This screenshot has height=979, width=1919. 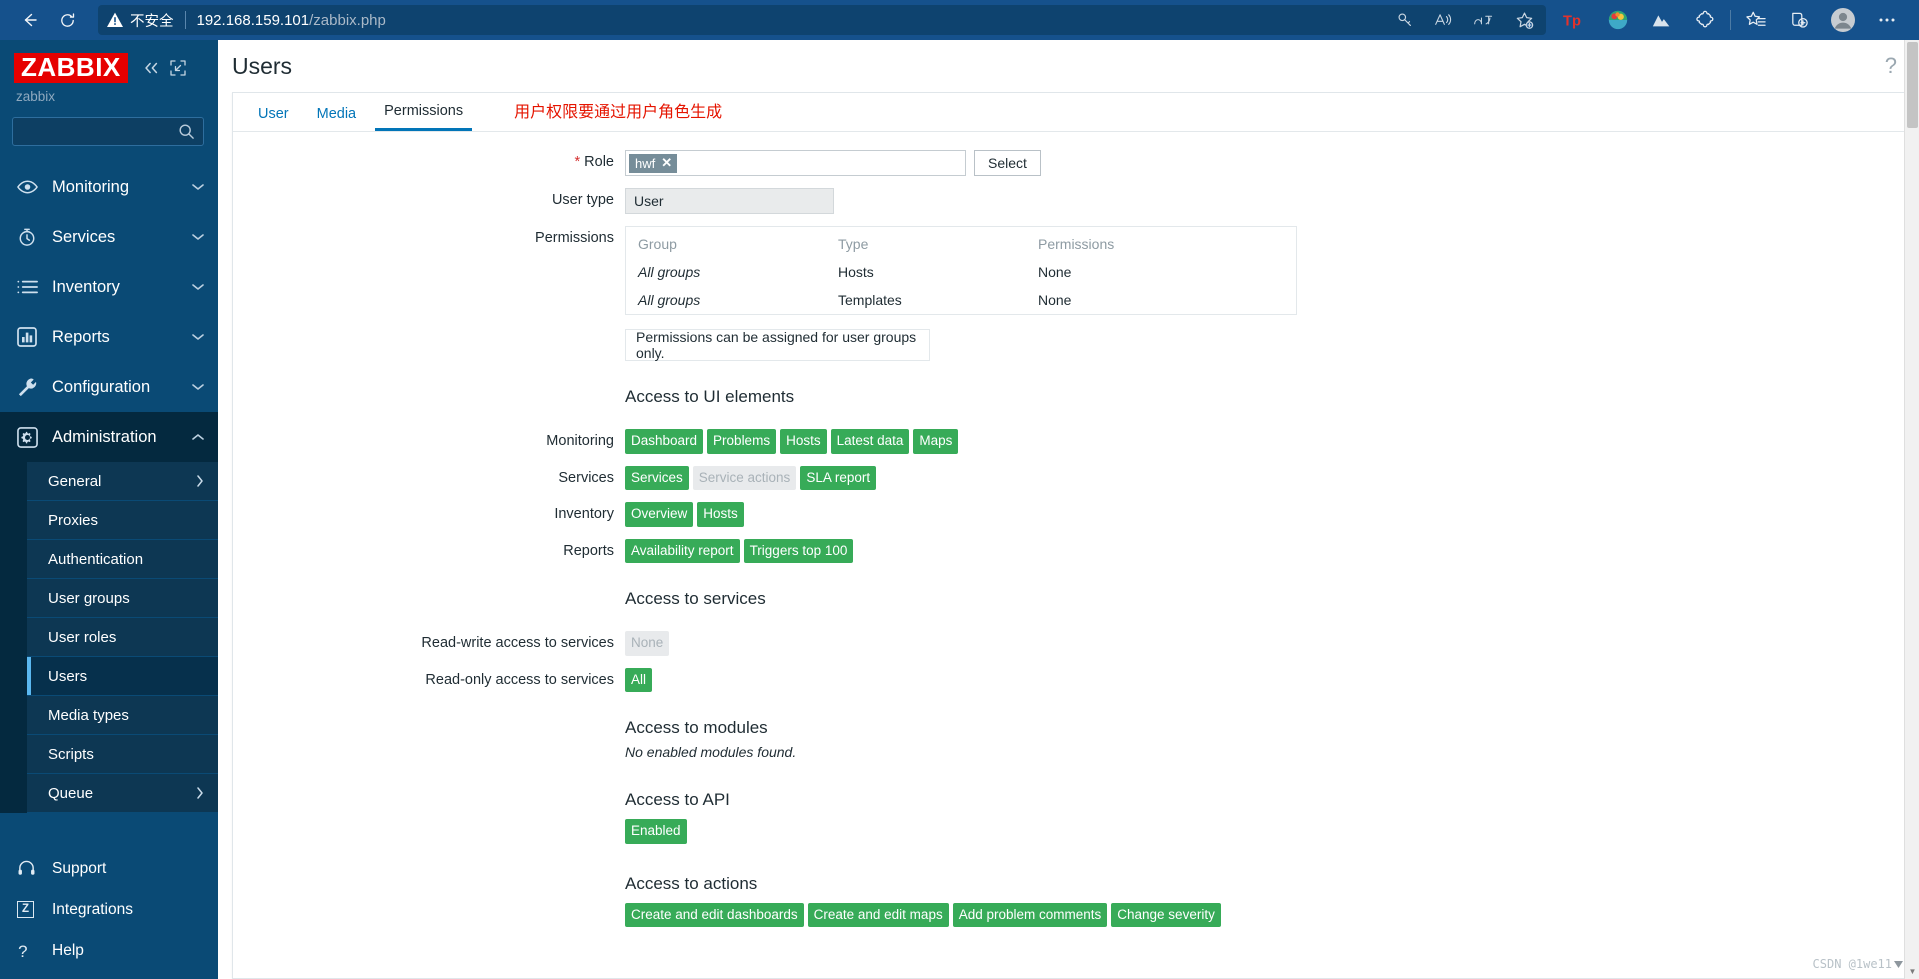 I want to click on role-multiselect: hwf ✕, so click(x=795, y=163).